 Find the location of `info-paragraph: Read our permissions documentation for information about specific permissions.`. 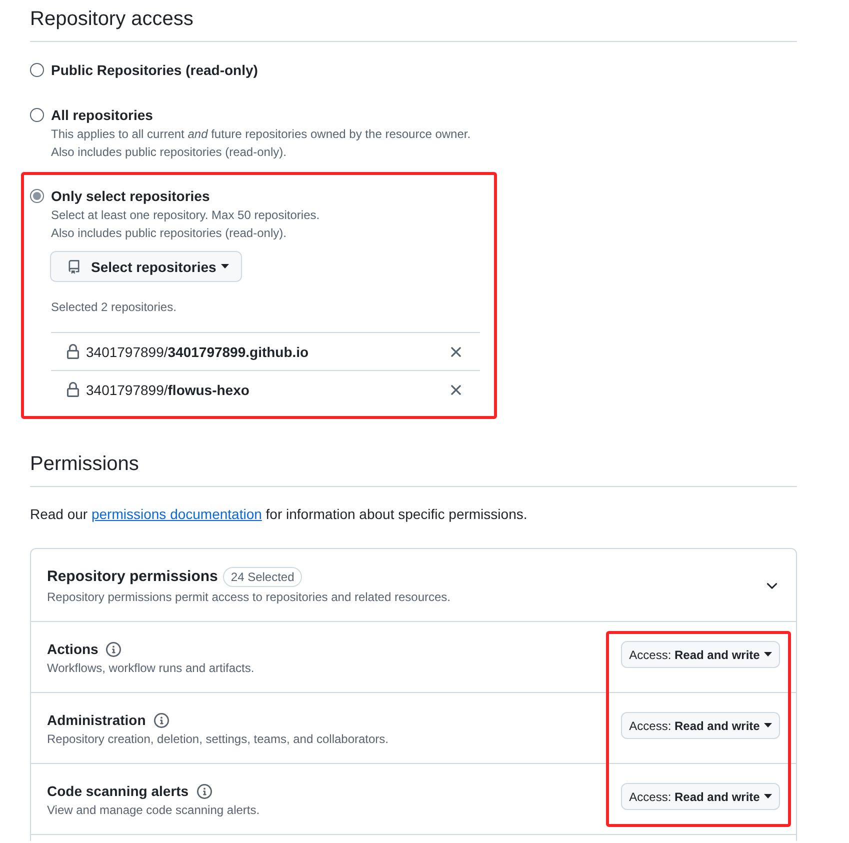

info-paragraph: Read our permissions documentation for information about specific permissions. is located at coordinates (279, 514).